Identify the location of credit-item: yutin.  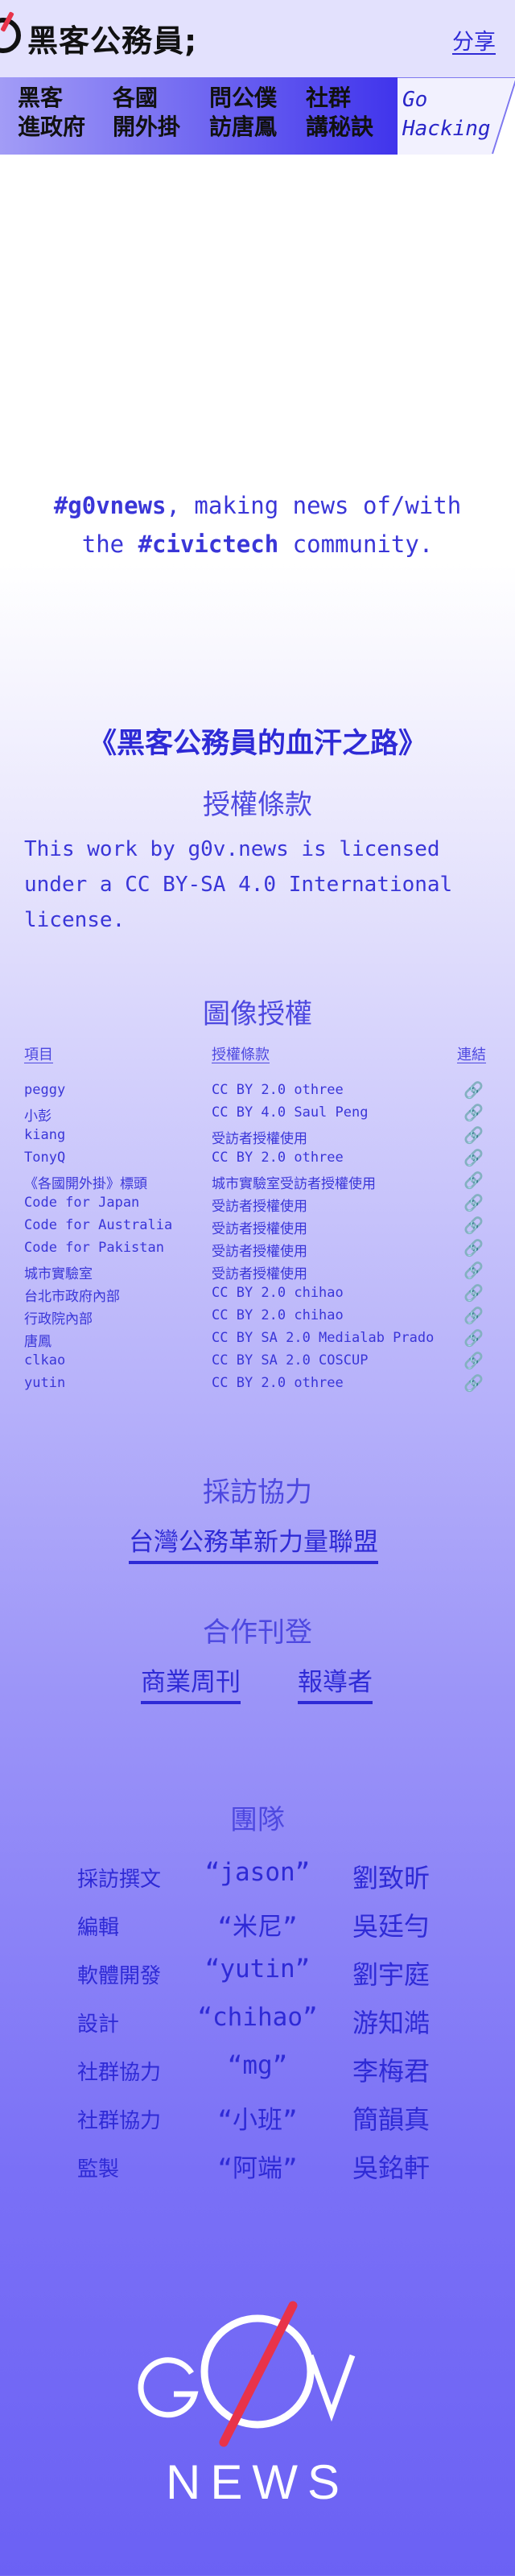
(45, 1383).